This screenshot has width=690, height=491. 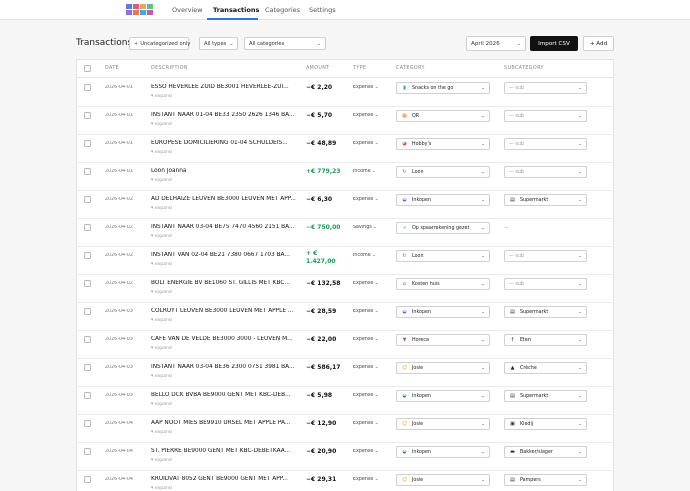 I want to click on type-value: Expense, so click(x=363, y=367).